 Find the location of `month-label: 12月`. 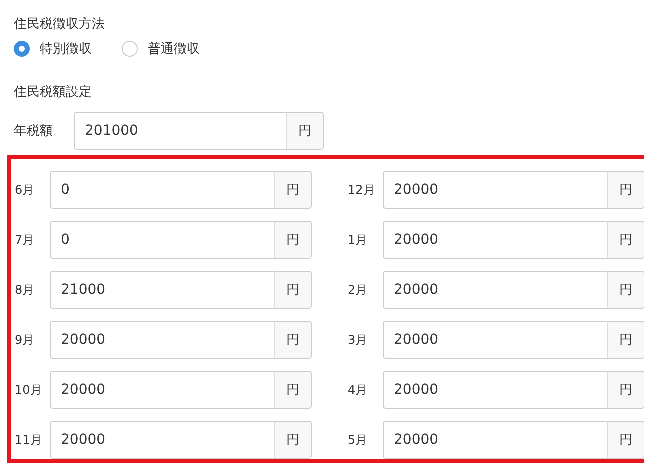

month-label: 12月 is located at coordinates (362, 190).